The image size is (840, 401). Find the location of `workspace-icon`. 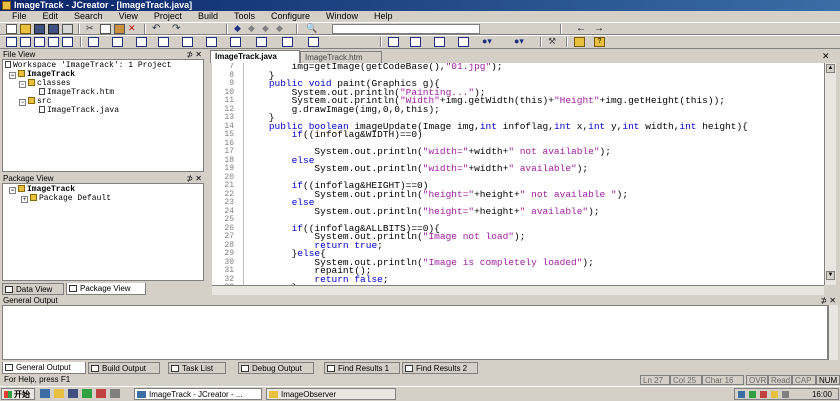

workspace-icon is located at coordinates (11, 42).